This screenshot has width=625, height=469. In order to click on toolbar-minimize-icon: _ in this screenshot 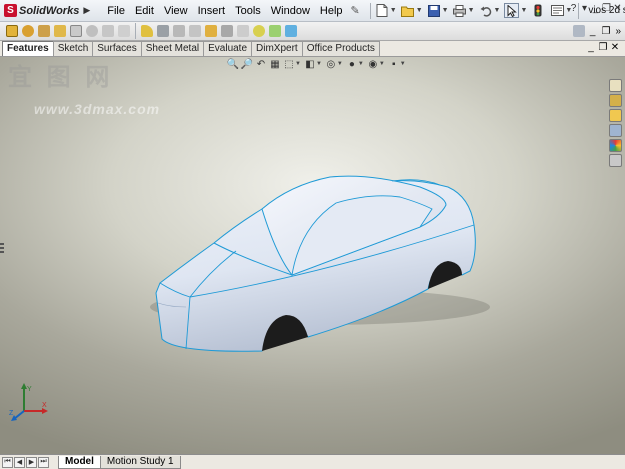, I will do `click(593, 31)`.